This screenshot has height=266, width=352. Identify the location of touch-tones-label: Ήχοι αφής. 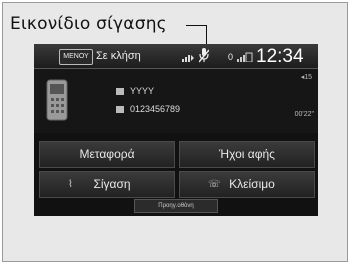
(247, 154).